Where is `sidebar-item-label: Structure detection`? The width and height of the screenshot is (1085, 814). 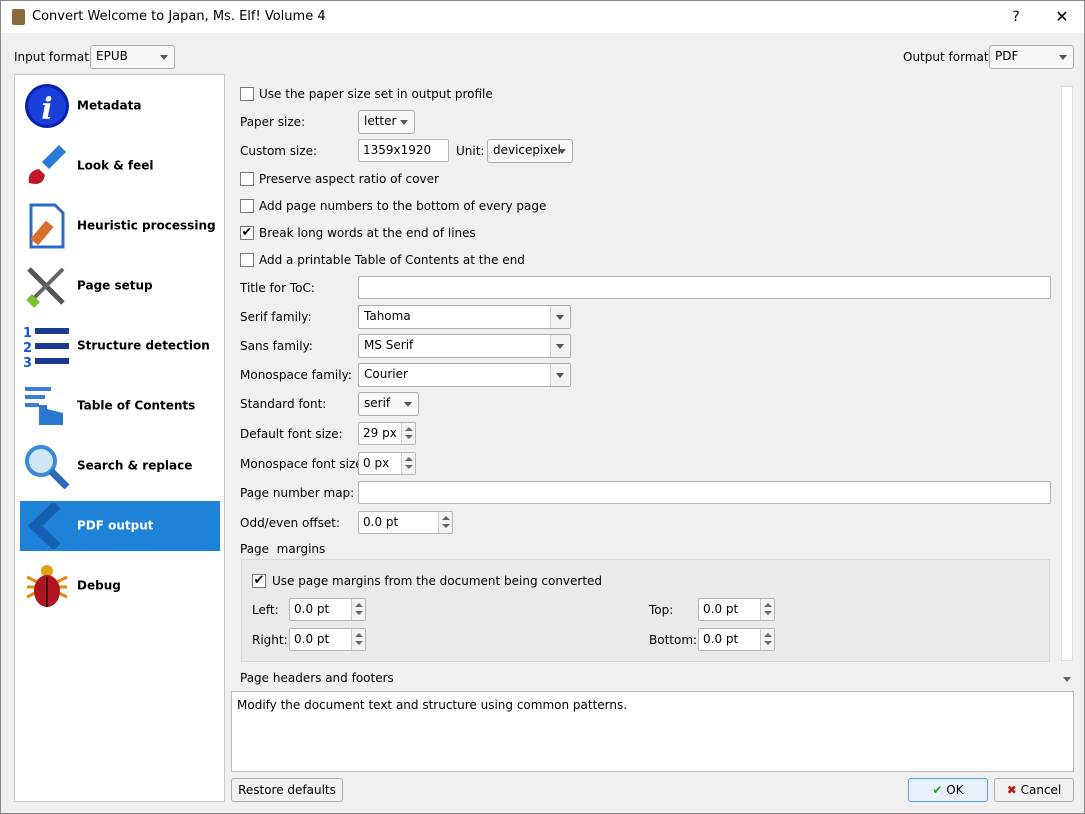 sidebar-item-label: Structure detection is located at coordinates (143, 345).